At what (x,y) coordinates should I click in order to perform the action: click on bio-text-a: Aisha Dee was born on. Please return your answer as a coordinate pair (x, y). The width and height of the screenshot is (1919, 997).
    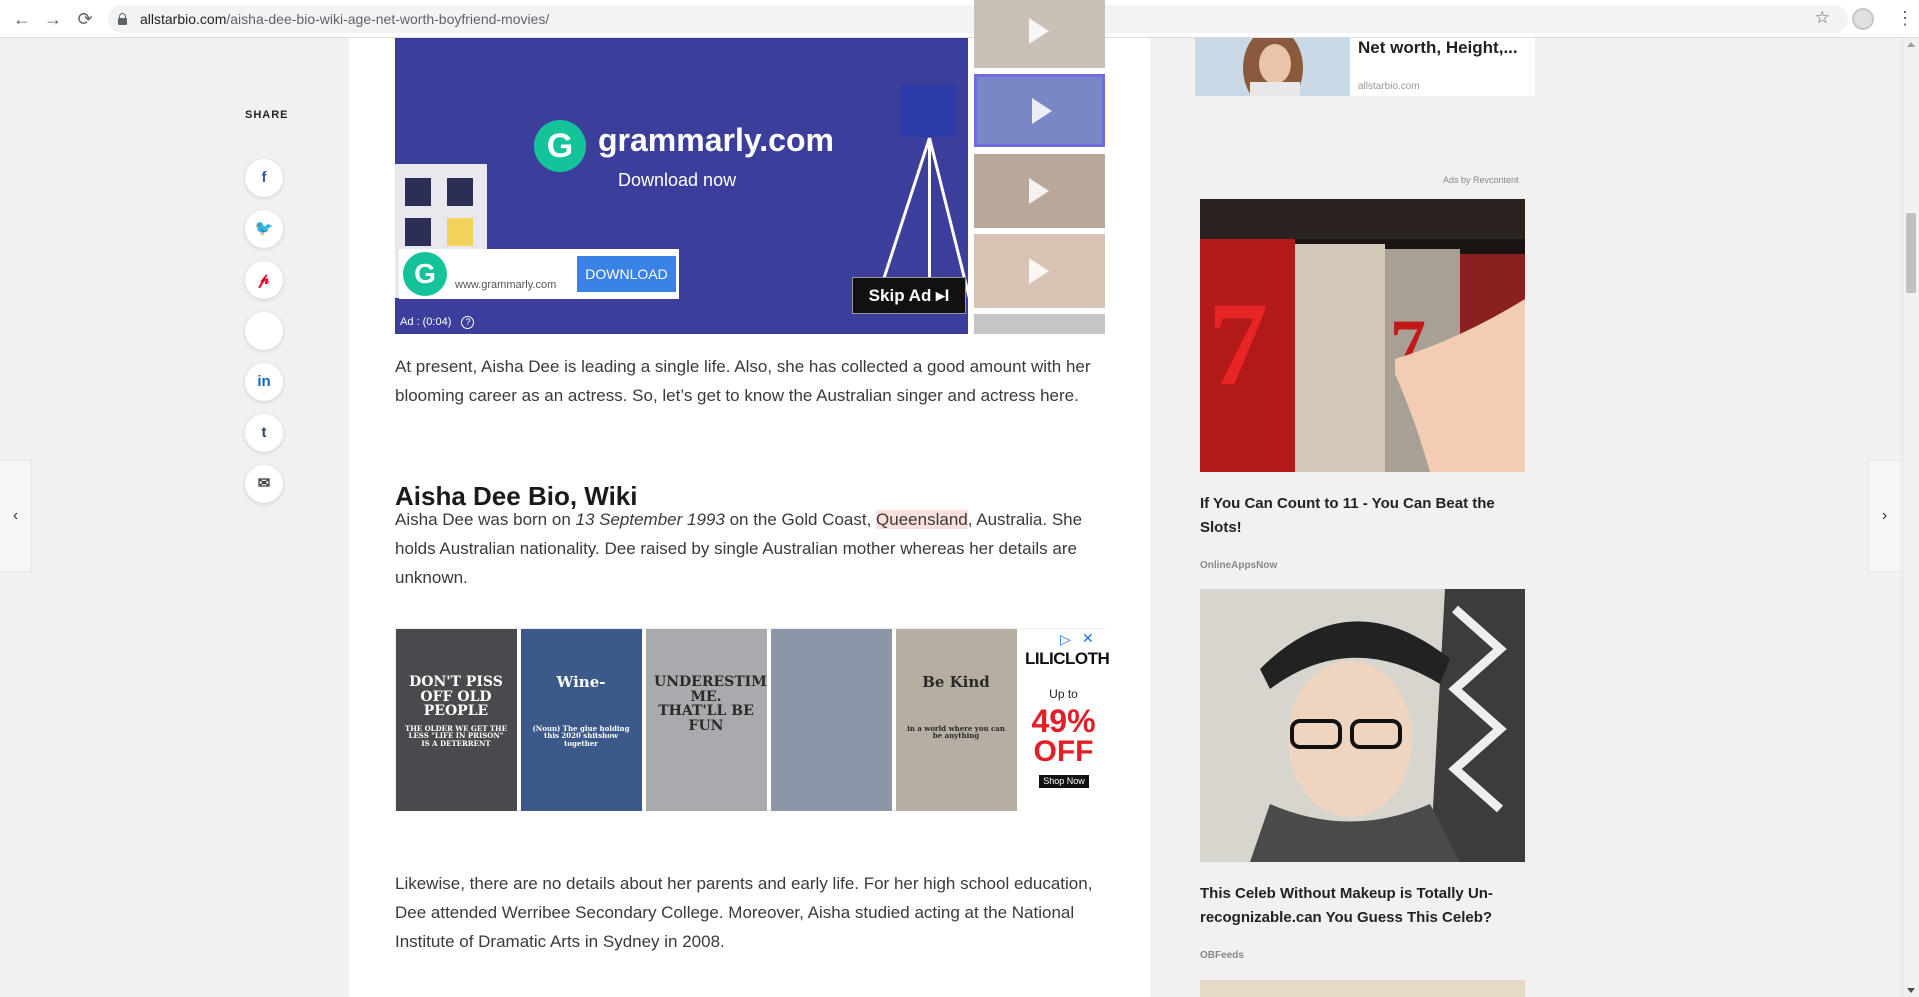
    Looking at the image, I should click on (485, 519).